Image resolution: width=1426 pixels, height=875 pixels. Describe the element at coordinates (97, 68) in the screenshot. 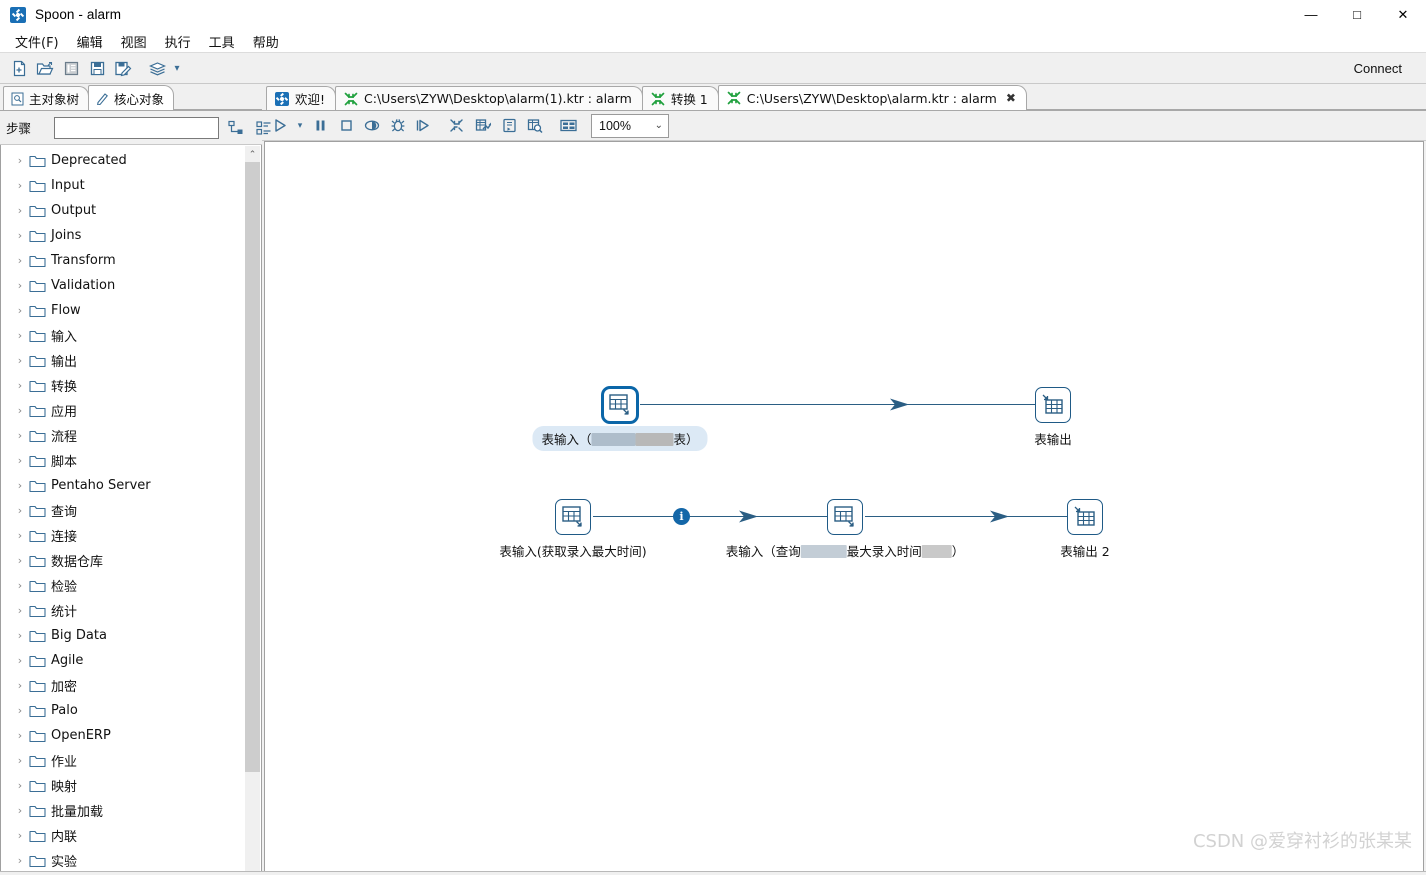

I see `save-button` at that location.